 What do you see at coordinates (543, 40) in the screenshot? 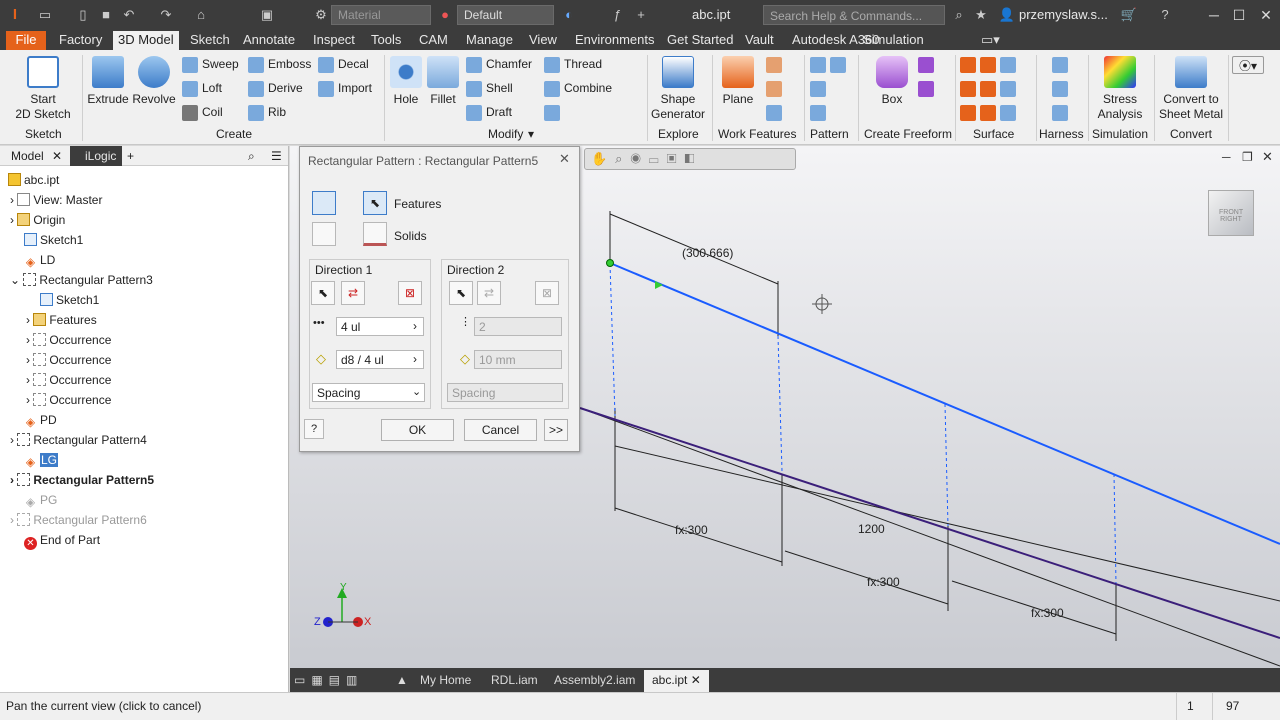
I see `tab-view: View` at bounding box center [543, 40].